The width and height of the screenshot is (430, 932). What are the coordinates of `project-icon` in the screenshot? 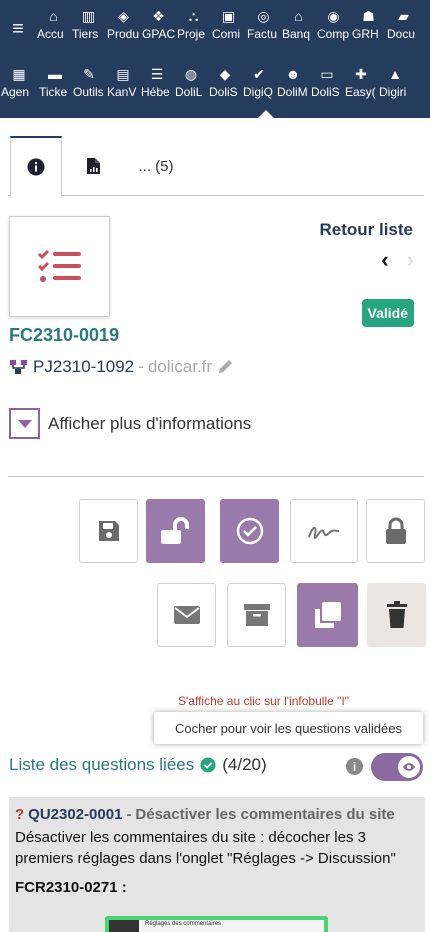 It's located at (18, 367).